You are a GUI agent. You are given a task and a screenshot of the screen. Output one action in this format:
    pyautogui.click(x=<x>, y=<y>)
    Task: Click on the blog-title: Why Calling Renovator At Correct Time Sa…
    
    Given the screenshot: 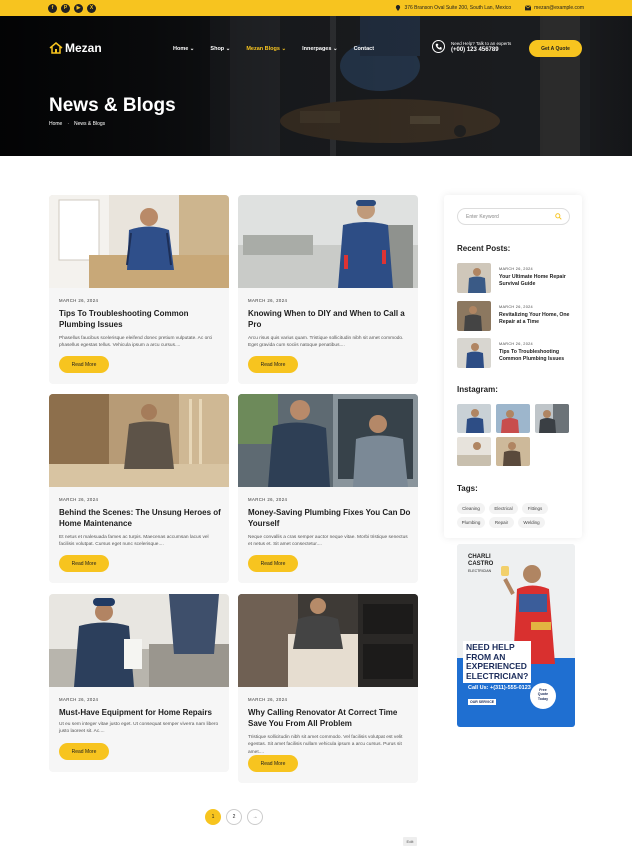 What is the action you would take?
    pyautogui.click(x=330, y=718)
    